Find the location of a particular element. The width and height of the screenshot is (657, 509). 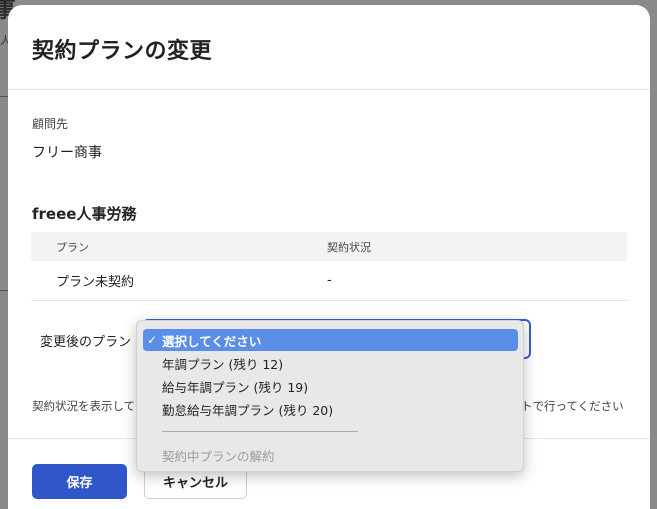

table-row: プラン未契約 - is located at coordinates (329, 281).